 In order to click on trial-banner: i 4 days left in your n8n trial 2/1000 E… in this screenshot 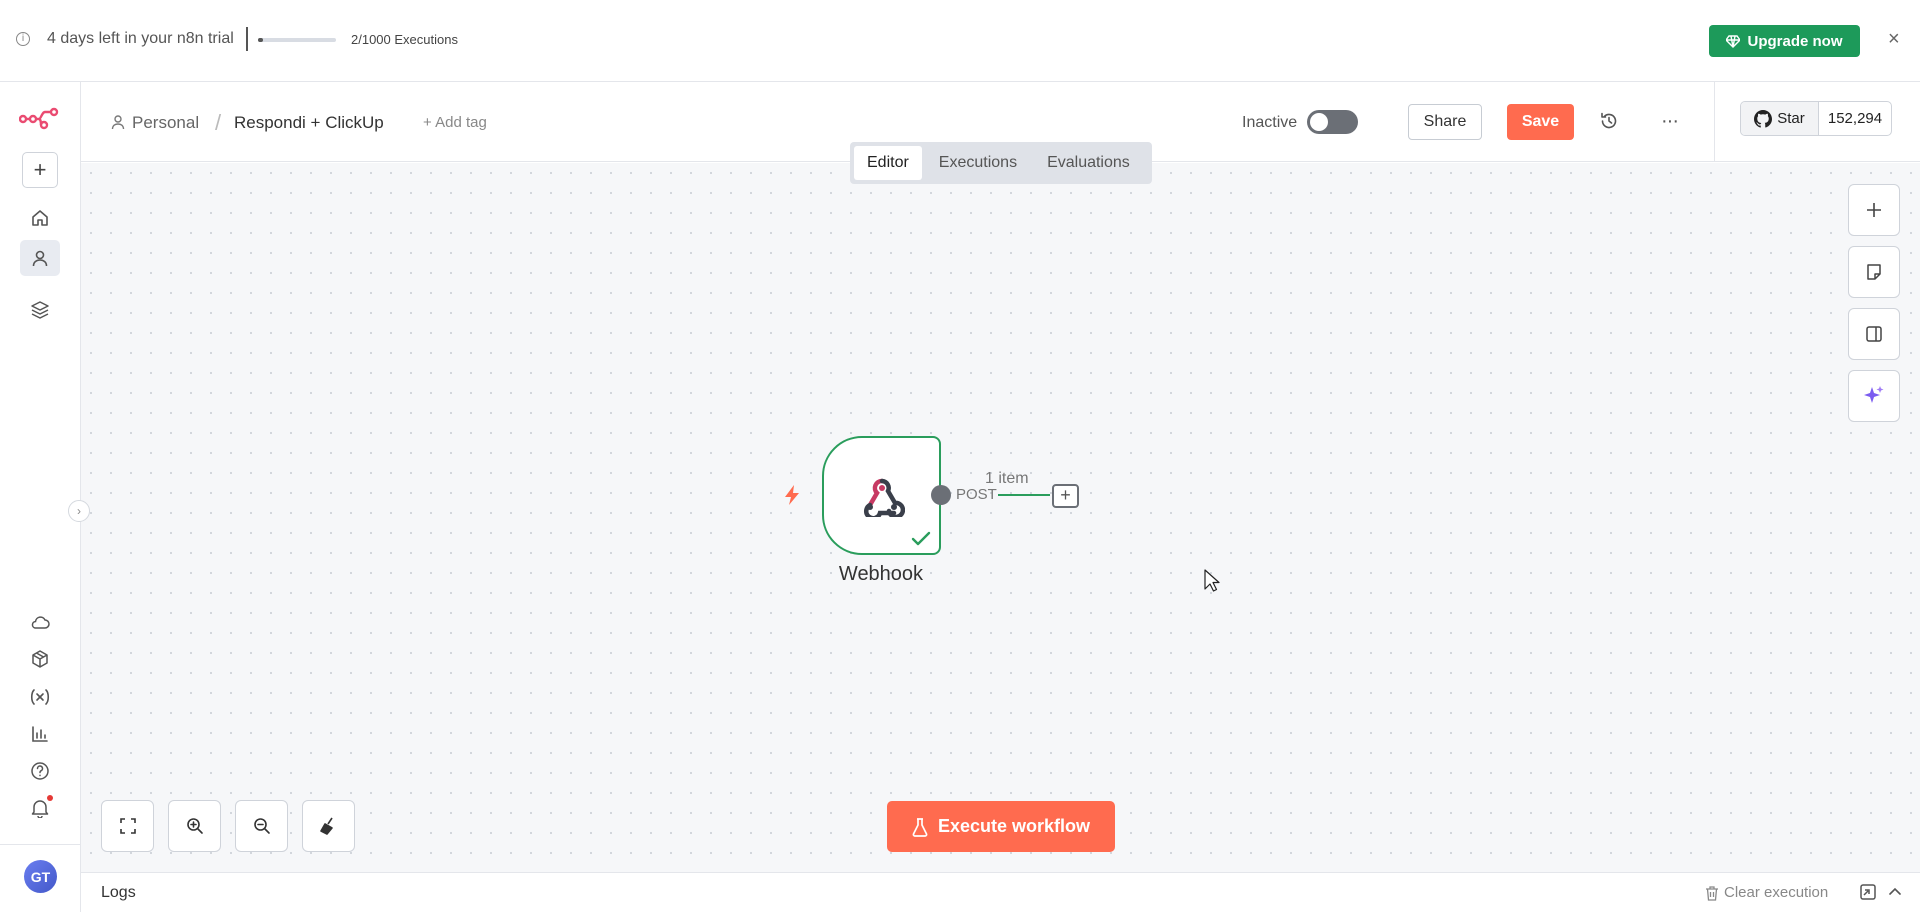, I will do `click(960, 41)`.